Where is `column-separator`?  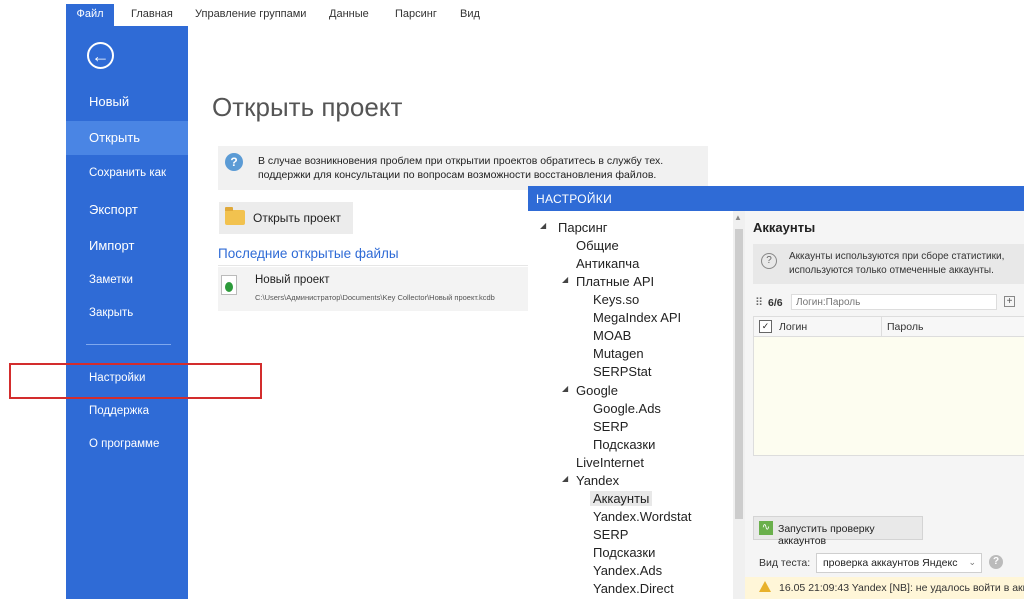 column-separator is located at coordinates (881, 326).